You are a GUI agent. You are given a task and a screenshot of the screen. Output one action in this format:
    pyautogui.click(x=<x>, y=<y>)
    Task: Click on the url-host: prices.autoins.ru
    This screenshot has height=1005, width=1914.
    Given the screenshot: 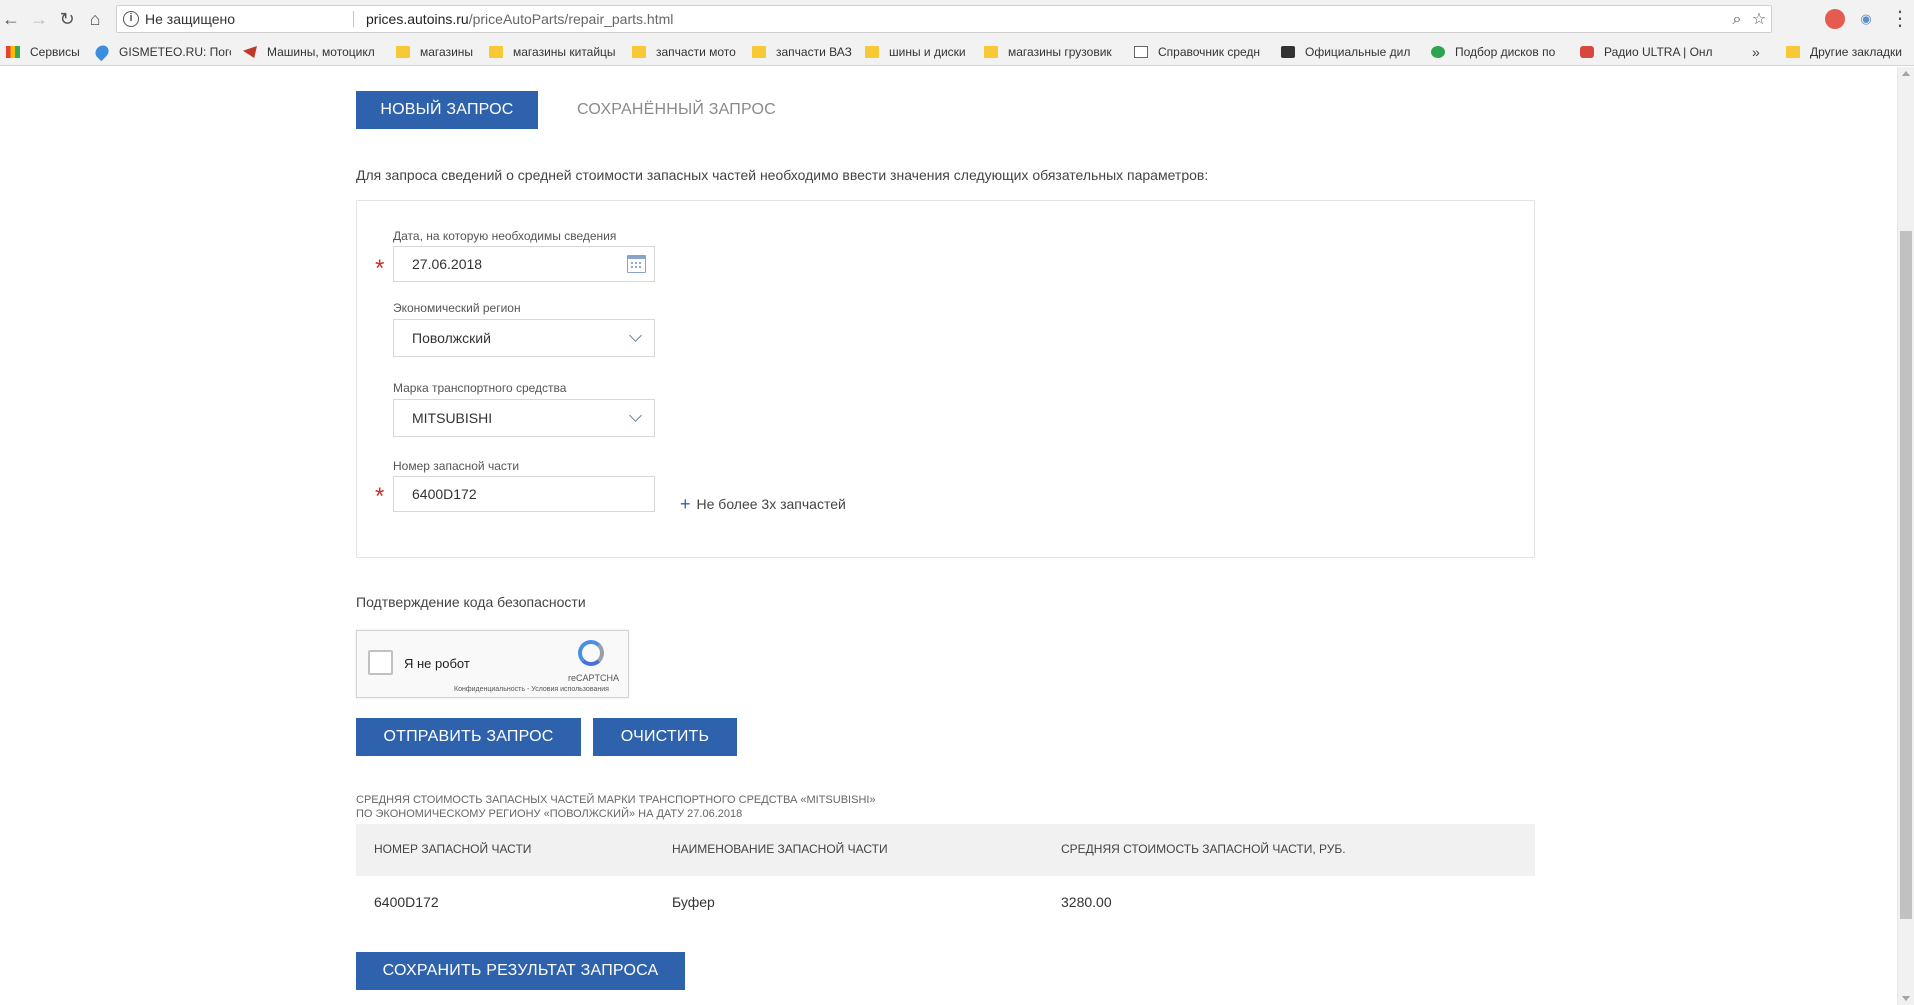 What is the action you would take?
    pyautogui.click(x=417, y=19)
    